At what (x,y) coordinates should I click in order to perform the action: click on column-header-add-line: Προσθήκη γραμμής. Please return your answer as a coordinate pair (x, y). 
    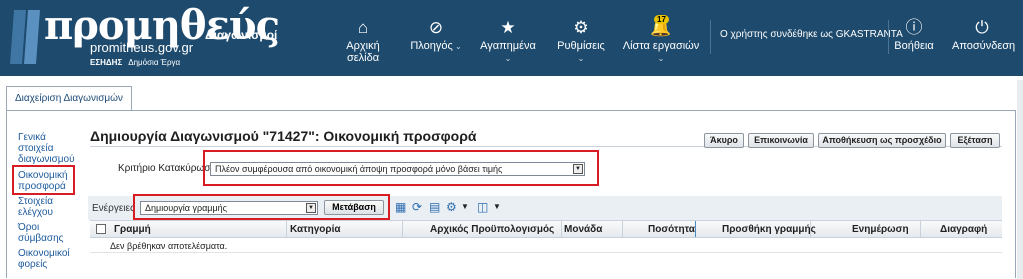
    Looking at the image, I should click on (769, 229).